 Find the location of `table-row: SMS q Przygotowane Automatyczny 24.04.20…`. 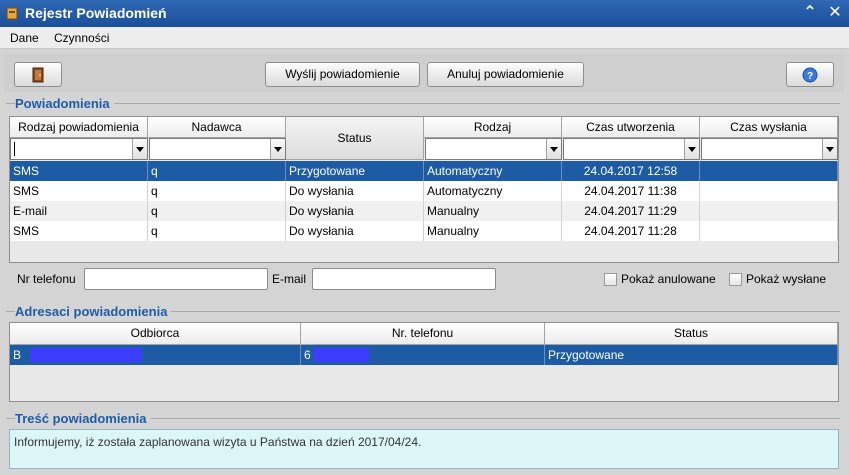

table-row: SMS q Przygotowane Automatyczny 24.04.20… is located at coordinates (424, 171).